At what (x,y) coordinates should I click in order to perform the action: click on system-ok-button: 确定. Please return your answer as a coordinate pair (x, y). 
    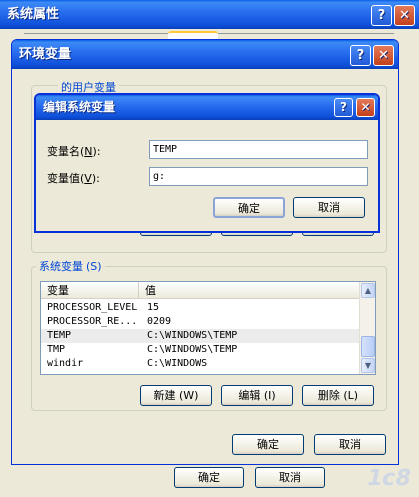
    Looking at the image, I should click on (209, 477).